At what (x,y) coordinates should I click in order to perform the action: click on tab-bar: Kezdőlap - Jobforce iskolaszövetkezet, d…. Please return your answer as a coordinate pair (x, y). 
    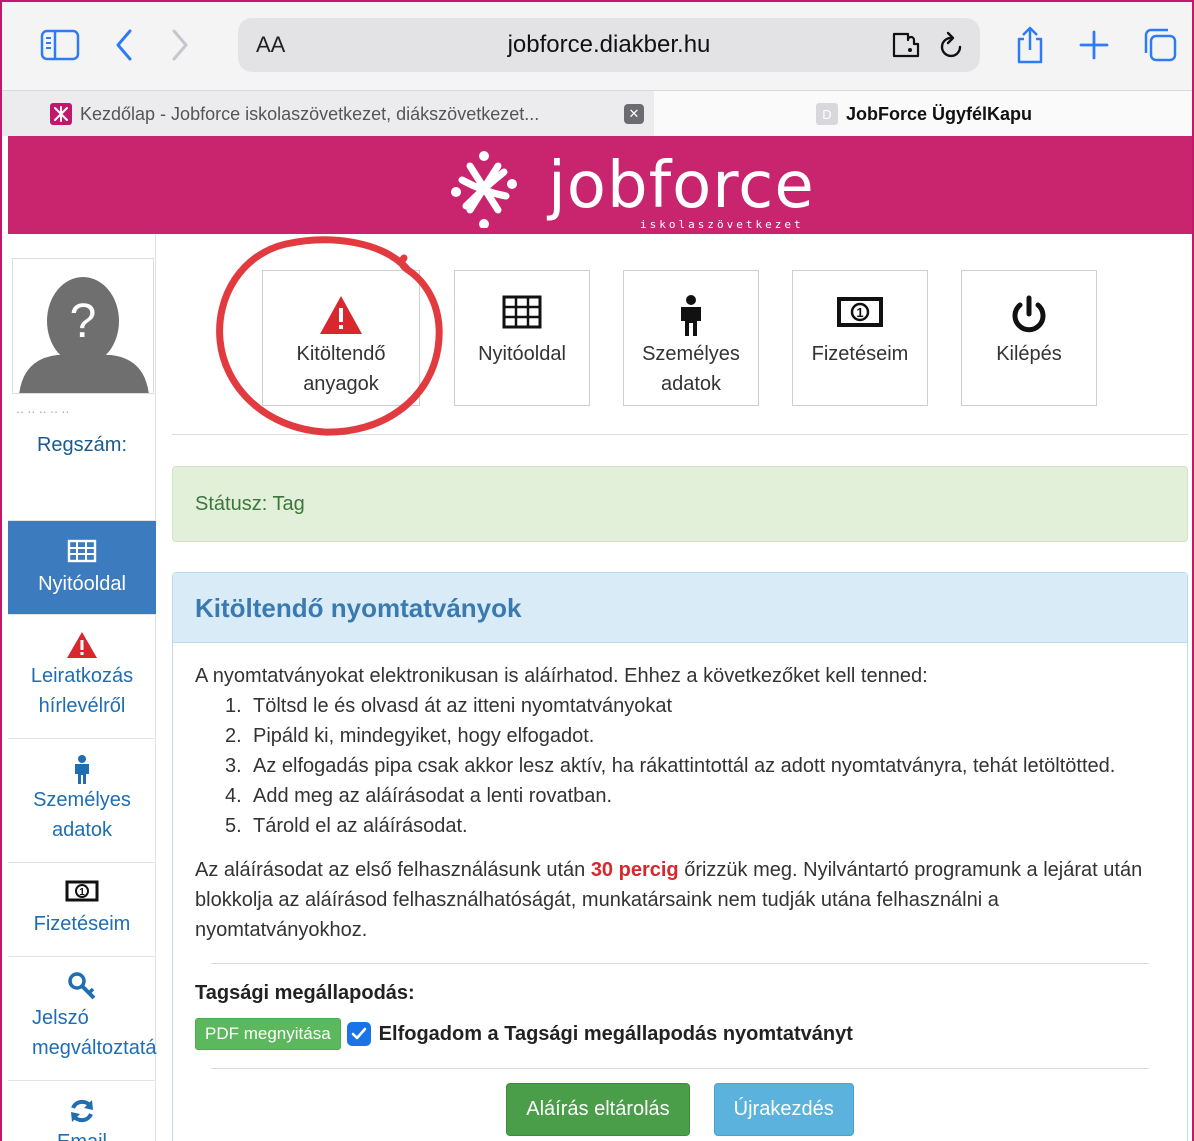
    Looking at the image, I should click on (597, 113).